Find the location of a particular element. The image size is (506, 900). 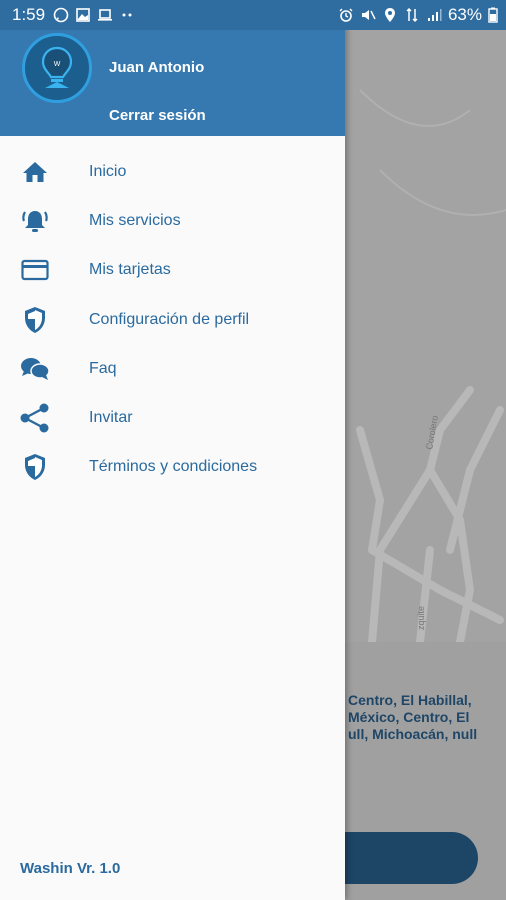

menu-item-faq: Faq is located at coordinates (172, 368).